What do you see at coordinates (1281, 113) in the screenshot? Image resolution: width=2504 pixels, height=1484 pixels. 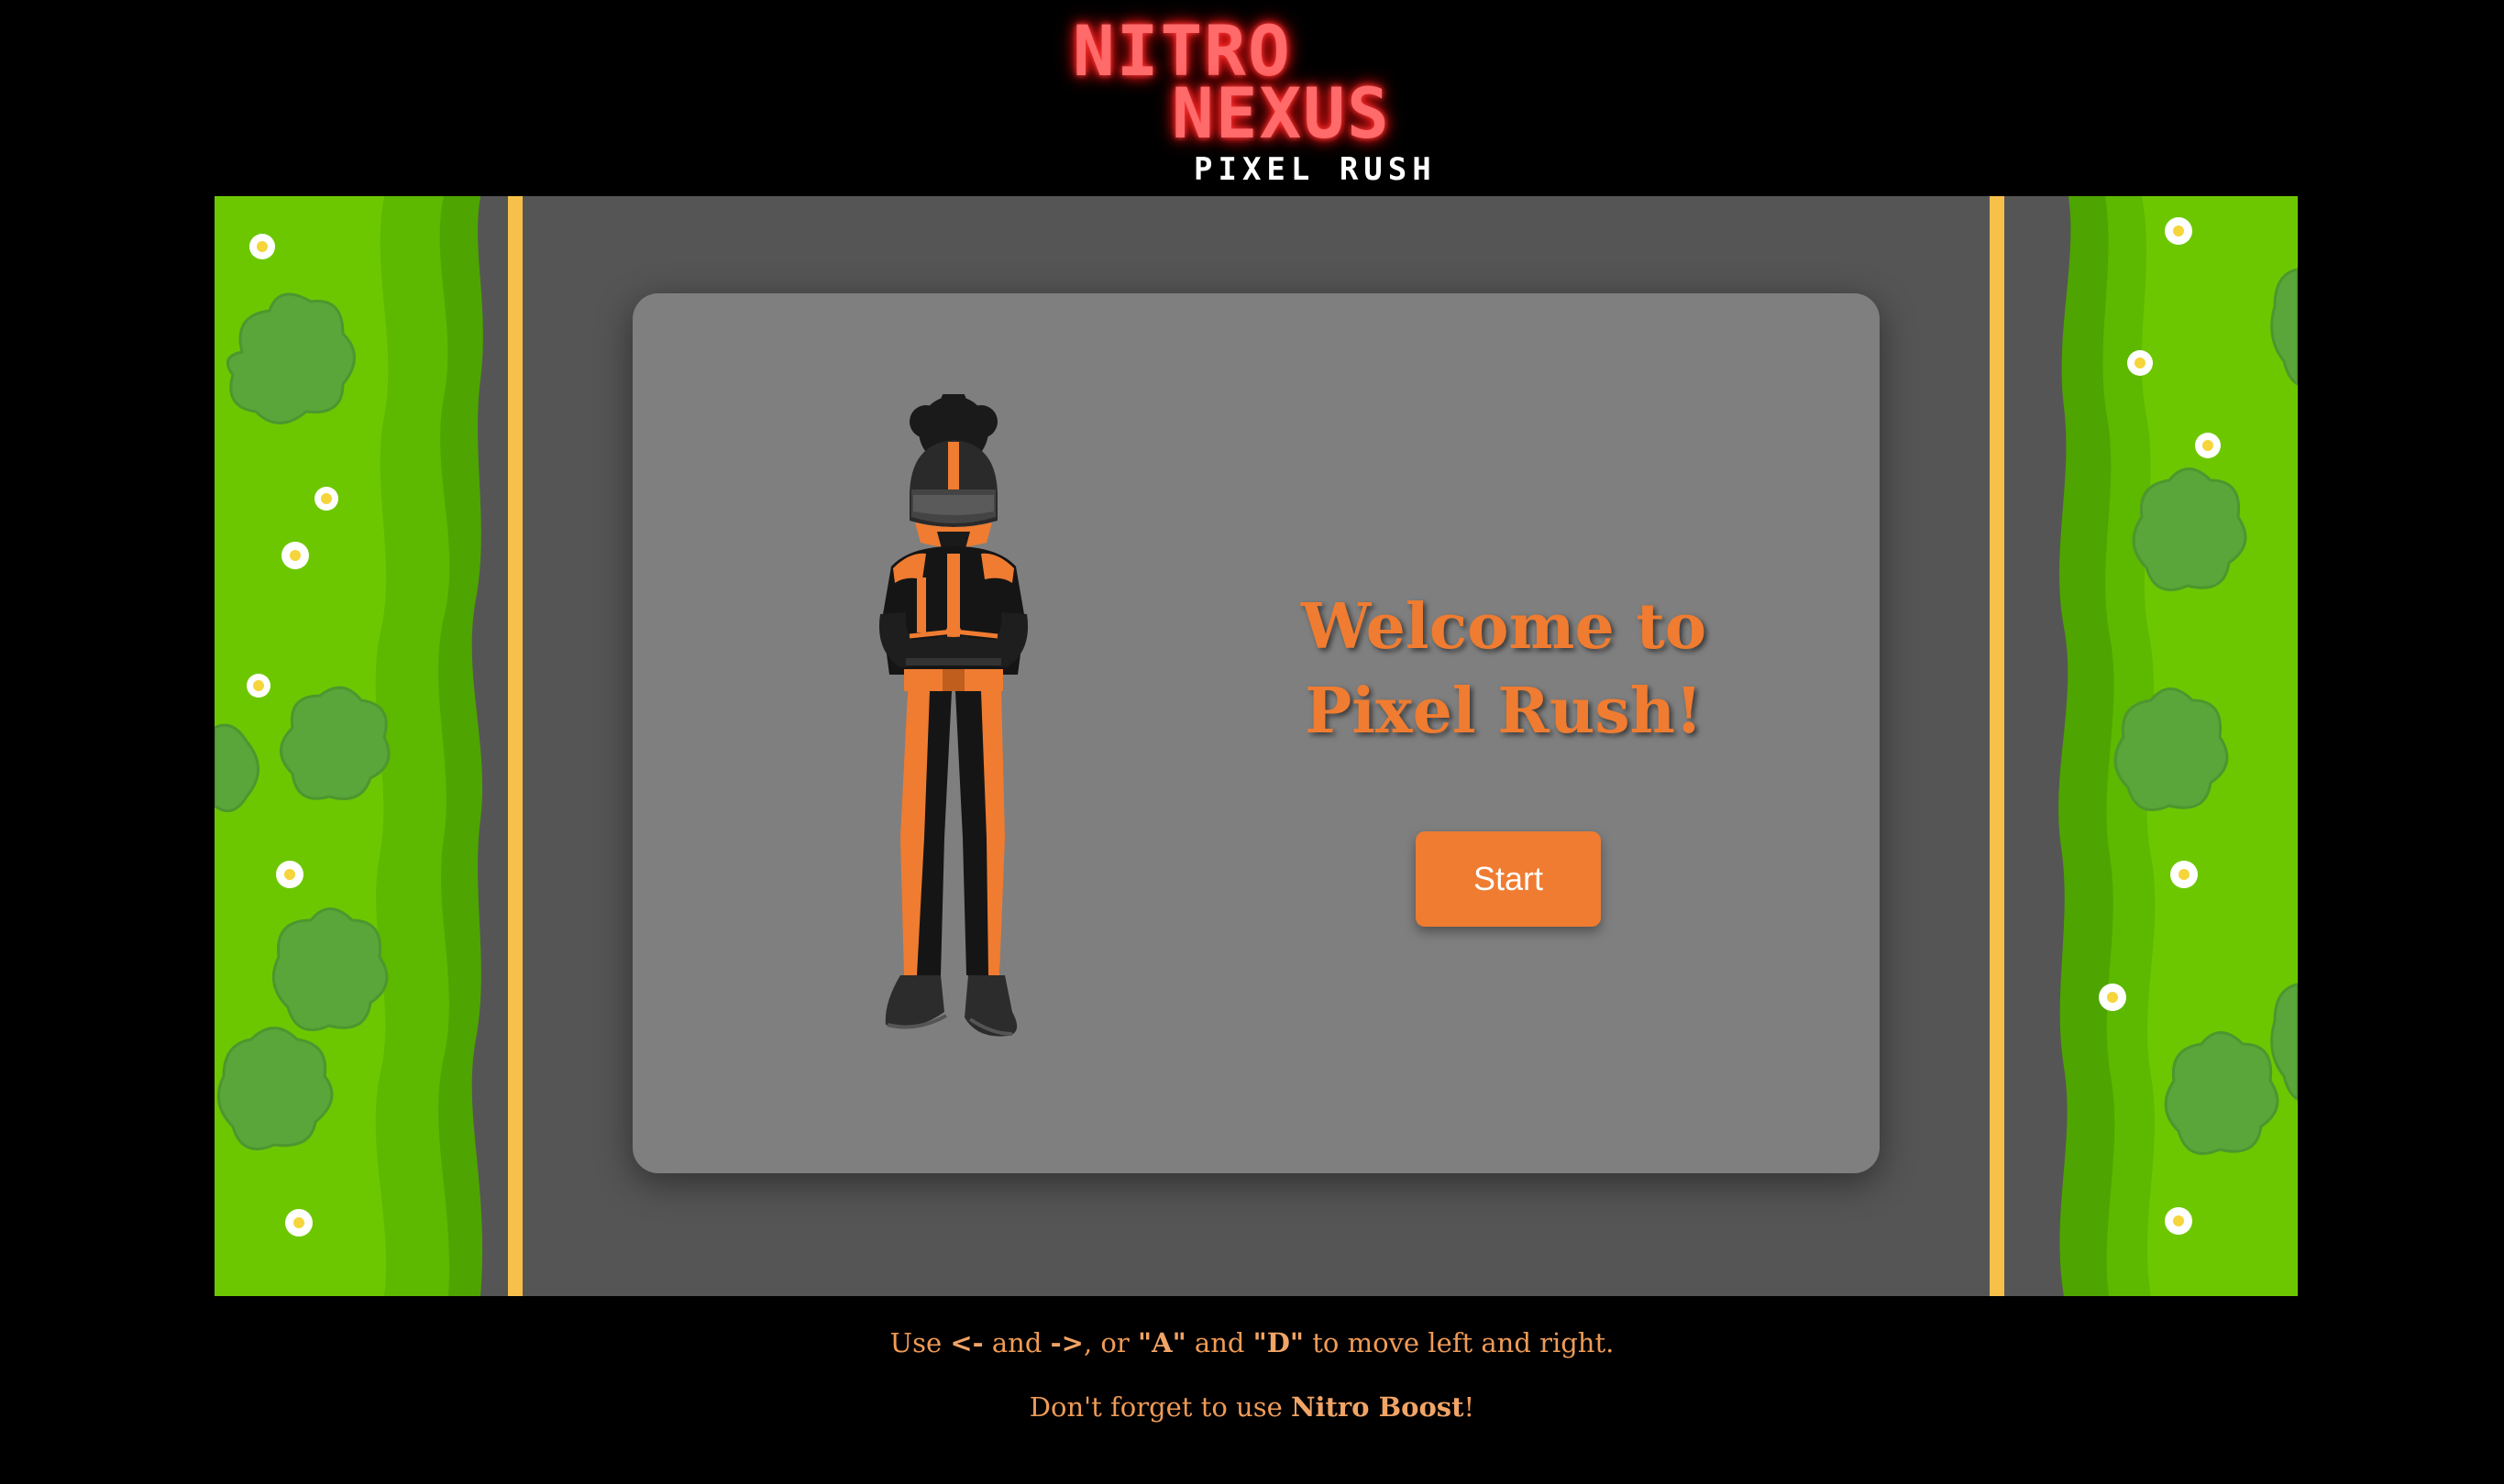 I see `logo-nexus-text: NEXUS` at bounding box center [1281, 113].